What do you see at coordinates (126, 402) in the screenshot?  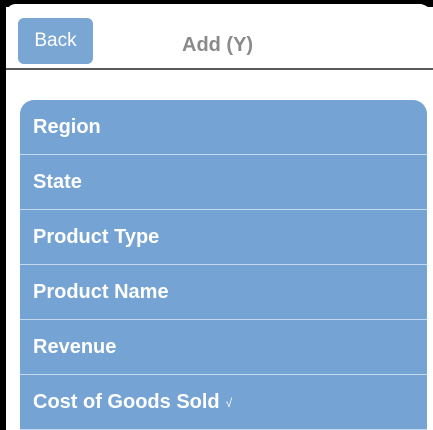 I see `list-item-label: Cost of Goods Sold` at bounding box center [126, 402].